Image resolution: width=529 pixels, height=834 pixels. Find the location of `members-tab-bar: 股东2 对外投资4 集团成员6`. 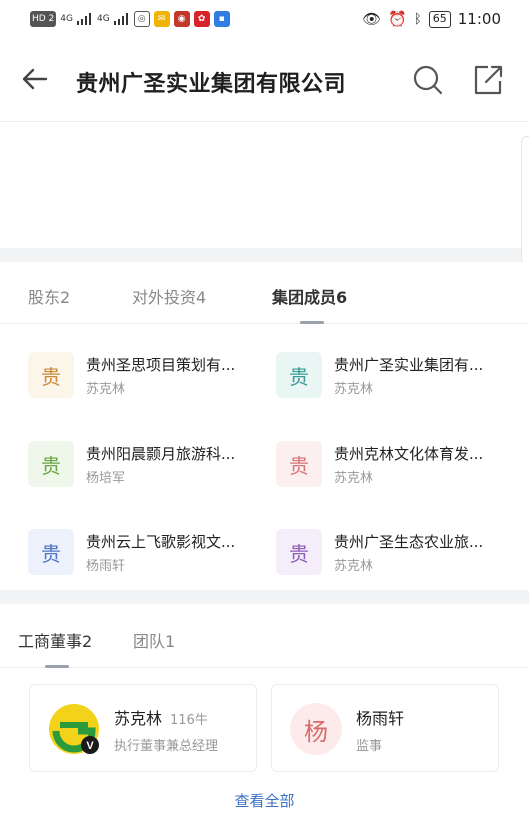

members-tab-bar: 股东2 对外投资4 集团成员6 is located at coordinates (264, 293).